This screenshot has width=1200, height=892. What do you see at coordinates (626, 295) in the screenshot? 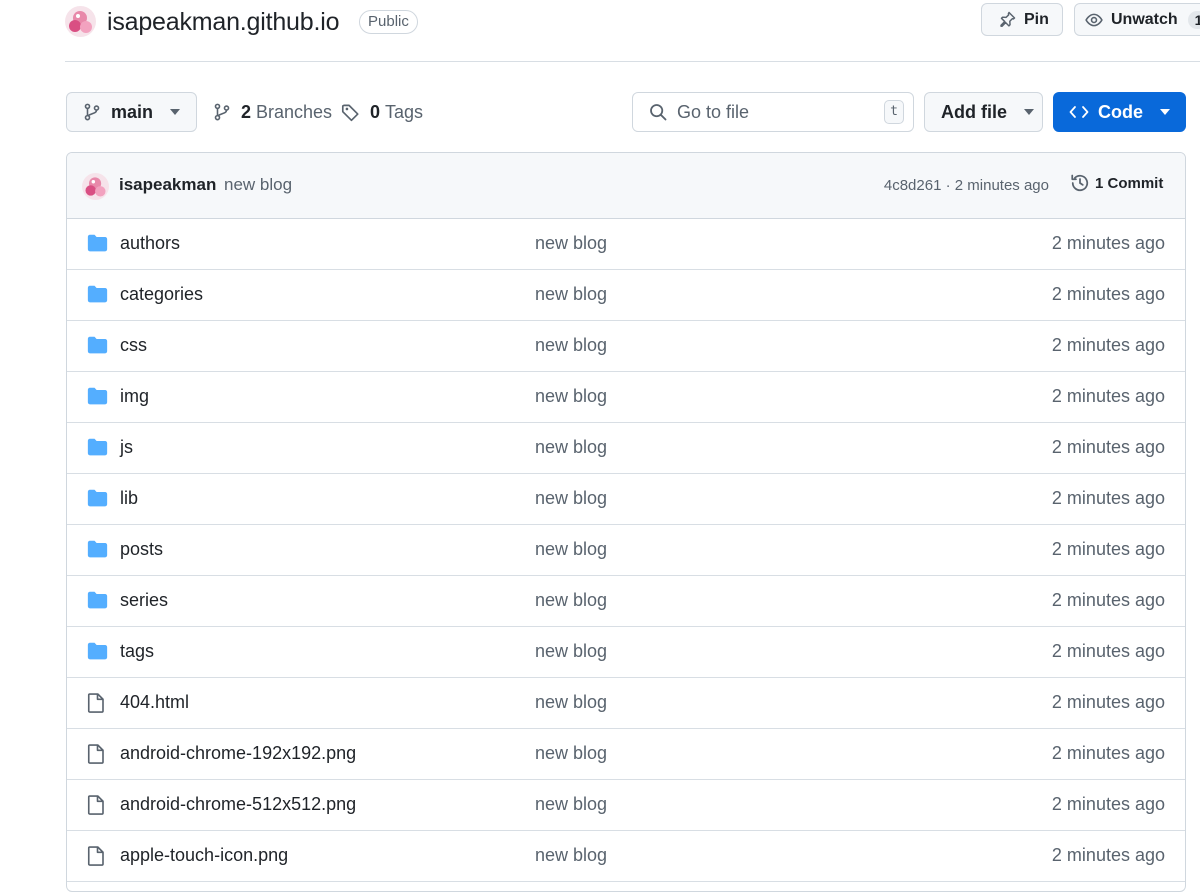
I see `file-row: categories new blog 2 minutes ago` at bounding box center [626, 295].